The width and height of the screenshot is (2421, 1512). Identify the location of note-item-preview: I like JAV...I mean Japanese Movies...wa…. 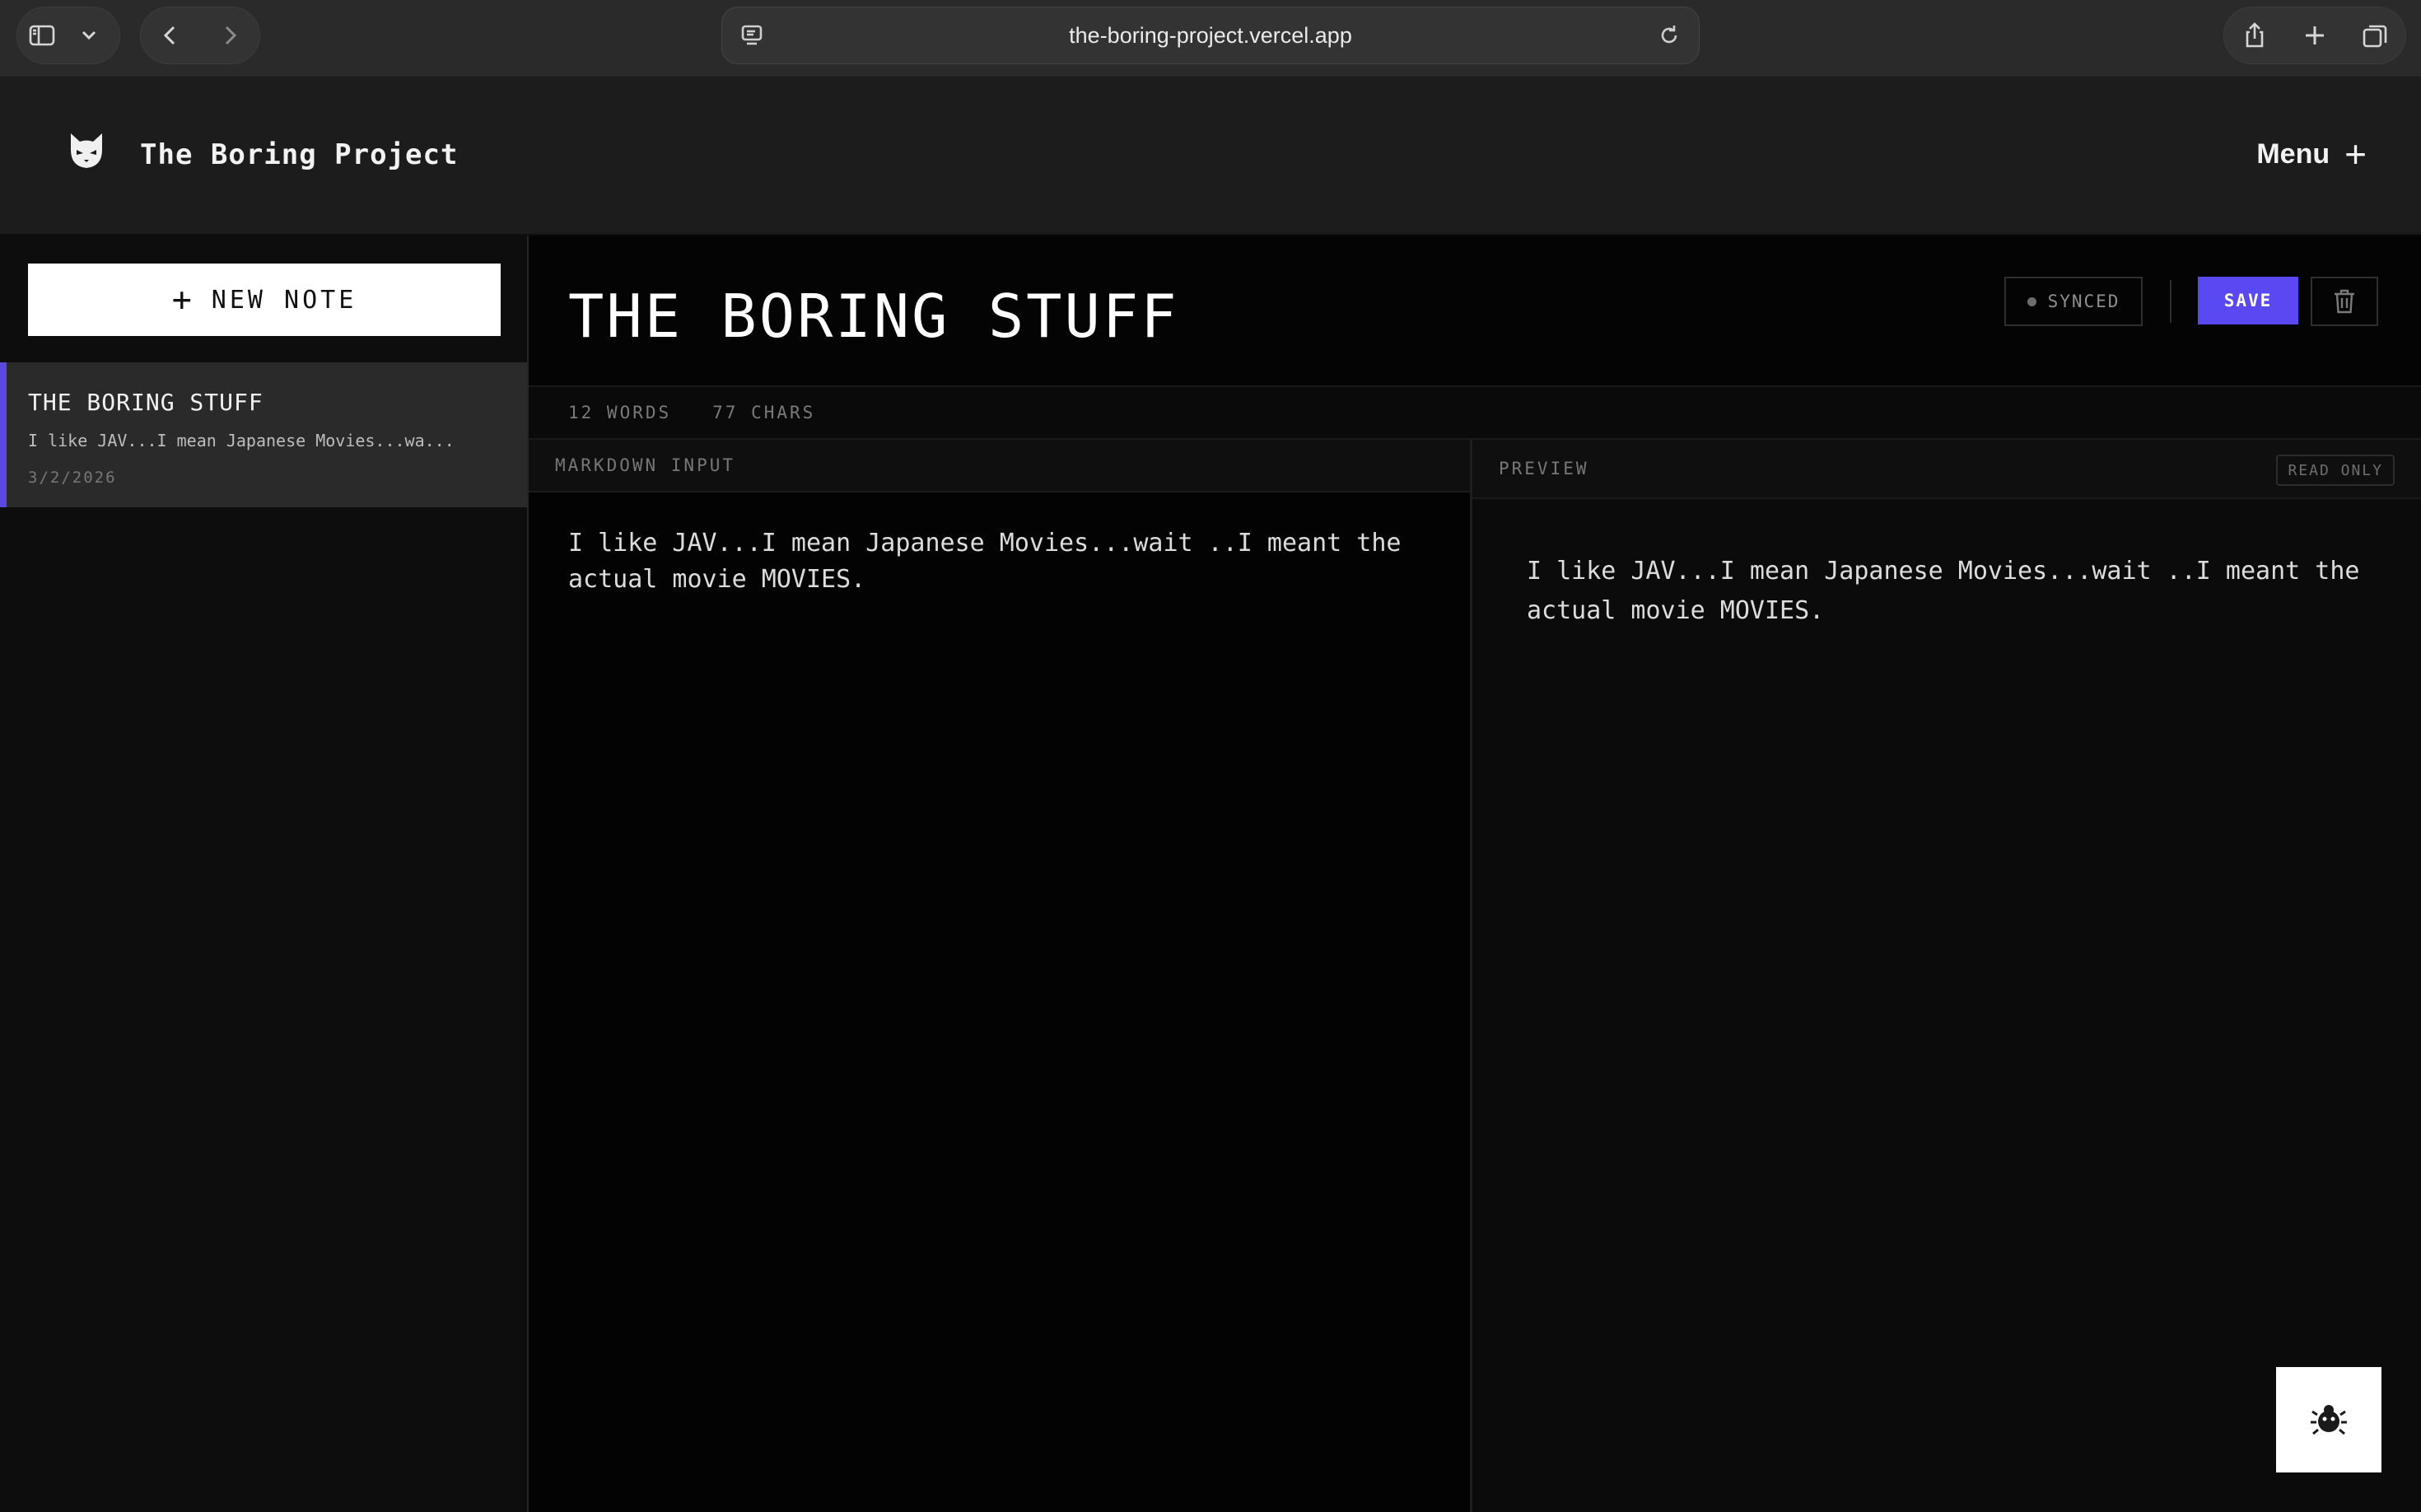
(241, 440).